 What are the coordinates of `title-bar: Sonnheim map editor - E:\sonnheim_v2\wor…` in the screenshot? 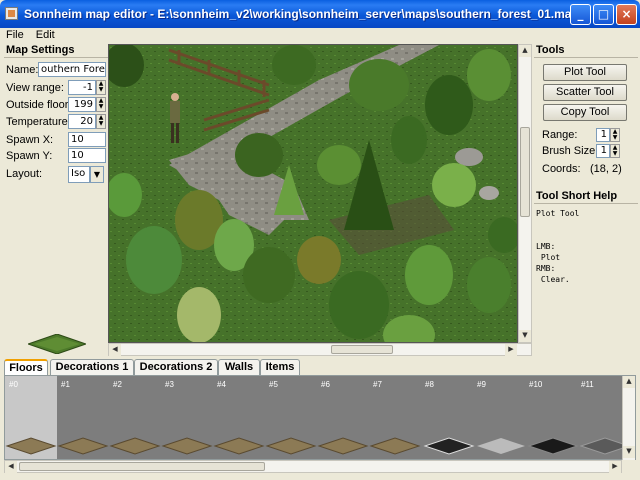 It's located at (320, 14).